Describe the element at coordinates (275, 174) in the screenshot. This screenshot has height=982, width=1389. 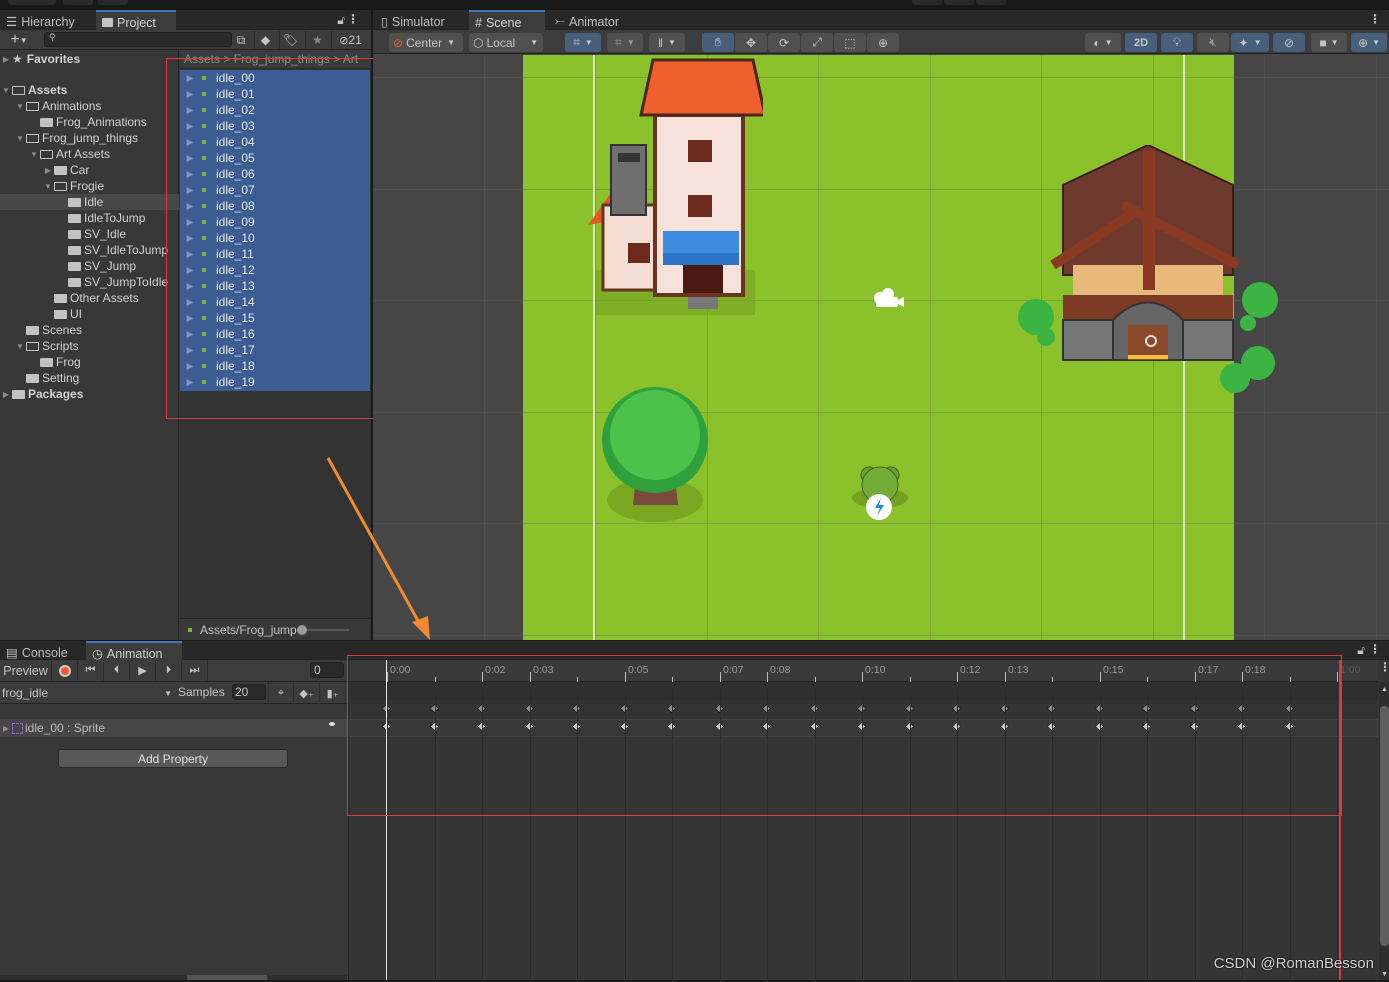
I see `file-item: ▶ idle_06` at that location.